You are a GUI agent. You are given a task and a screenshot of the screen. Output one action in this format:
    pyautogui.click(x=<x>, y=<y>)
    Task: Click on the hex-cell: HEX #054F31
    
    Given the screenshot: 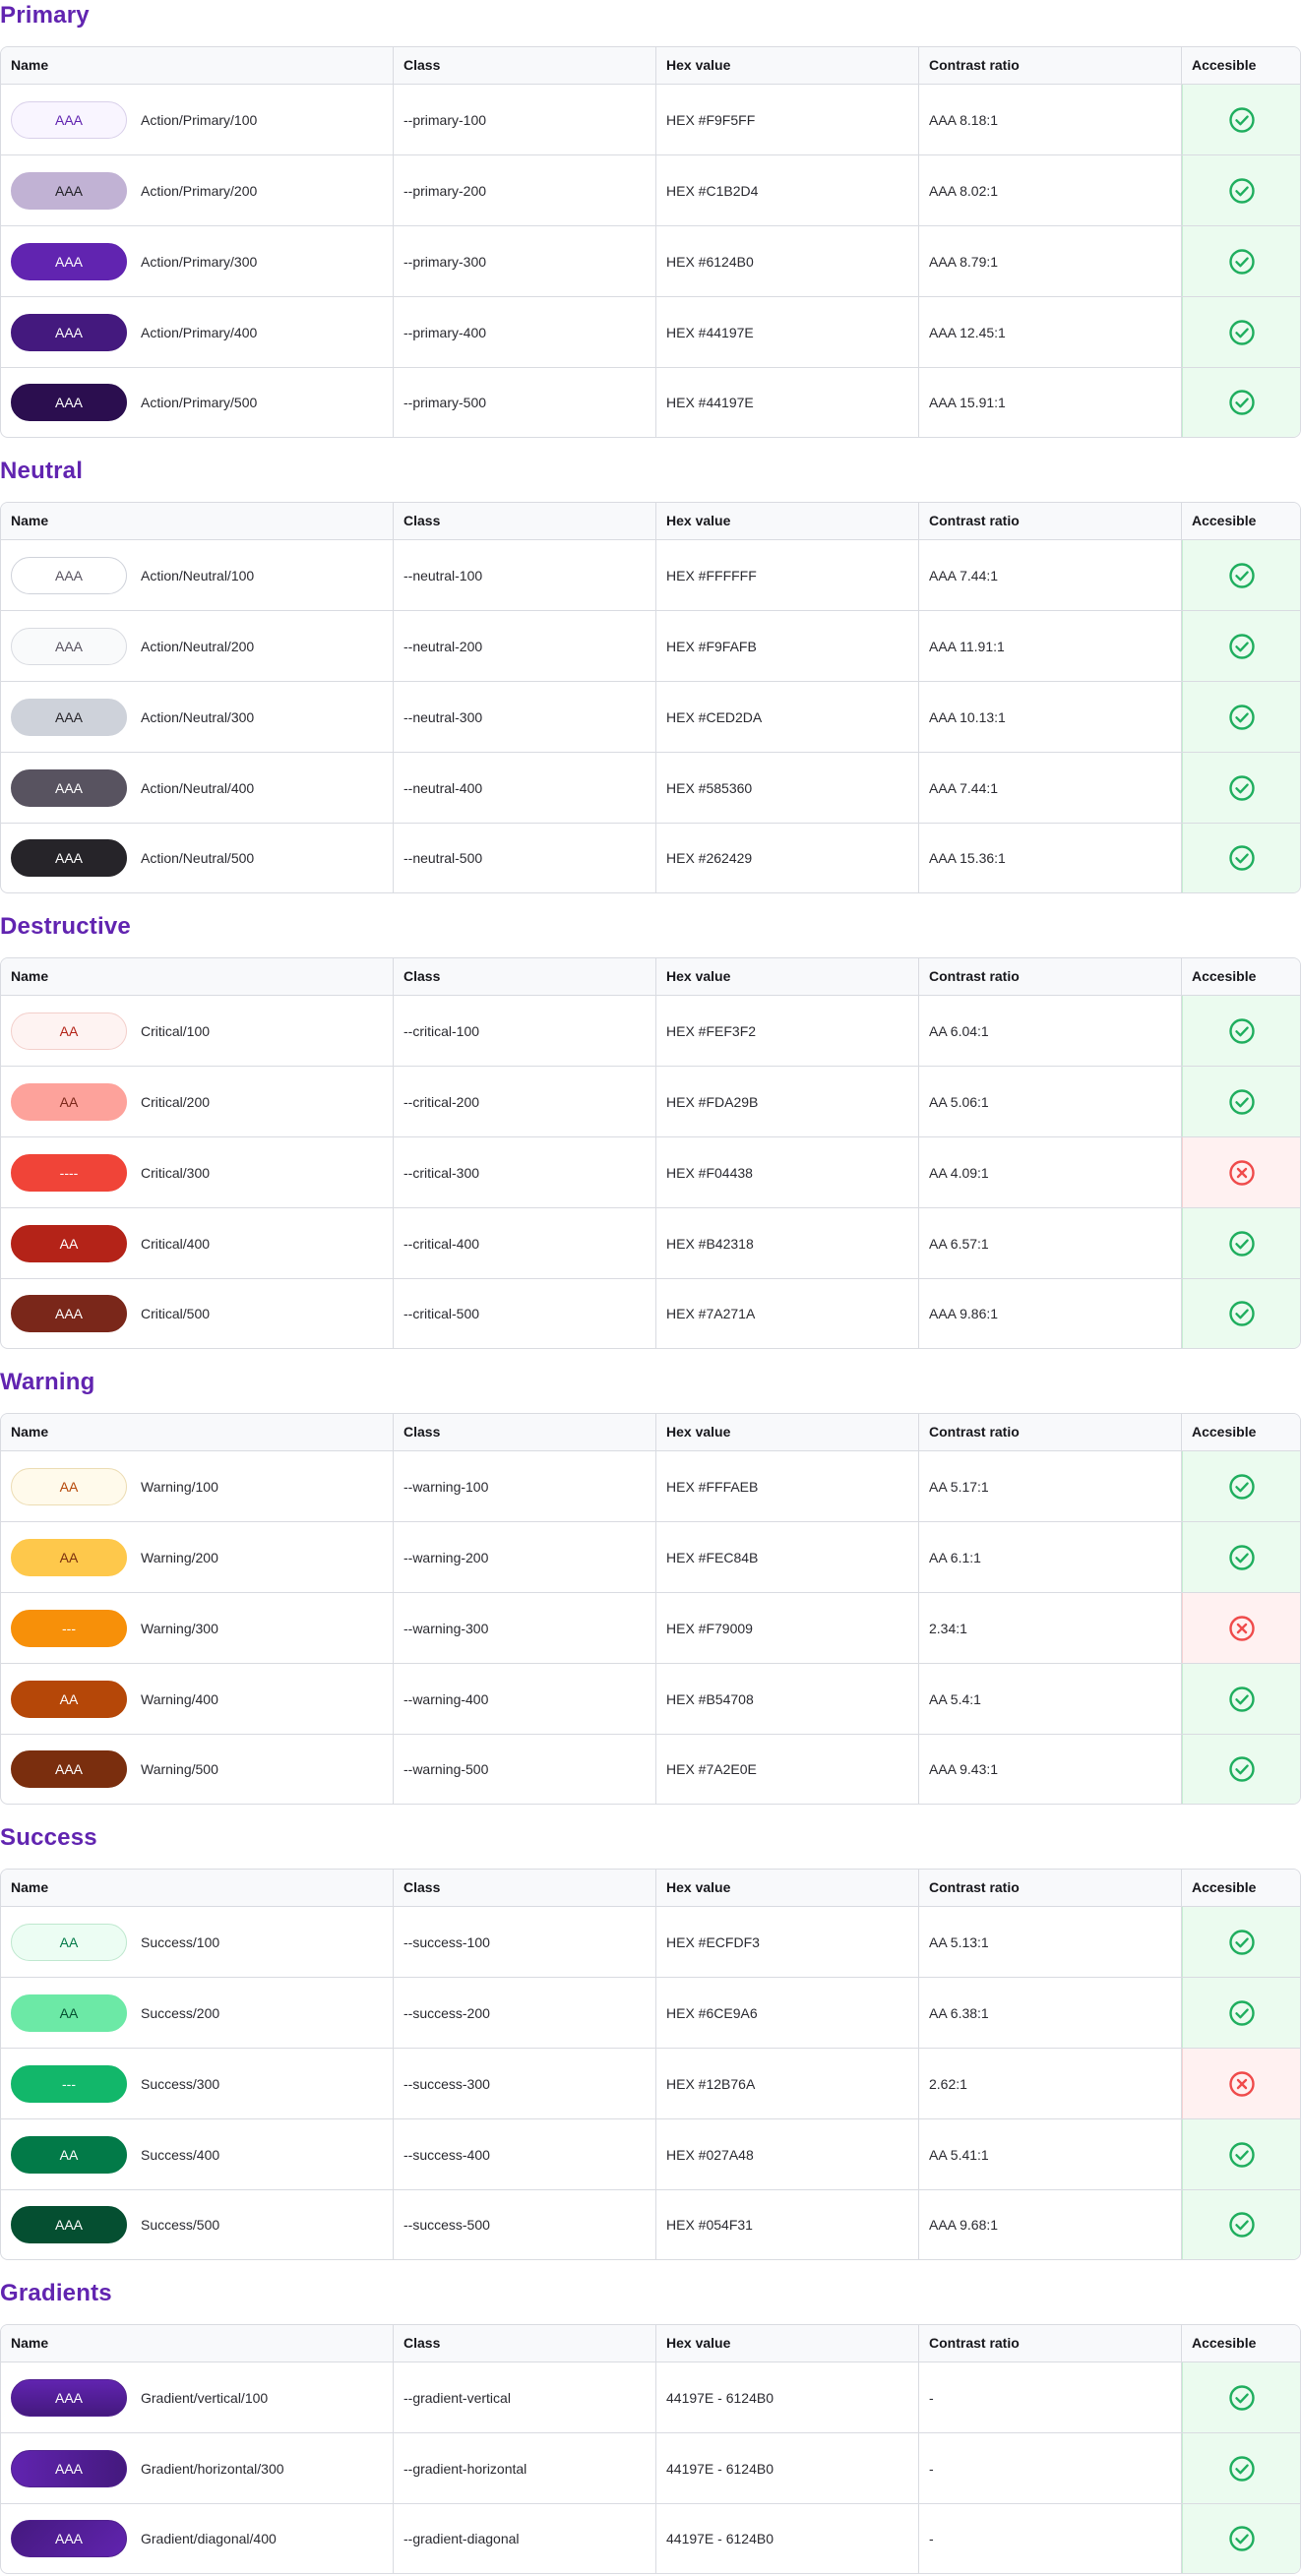 What is the action you would take?
    pyautogui.click(x=787, y=2224)
    